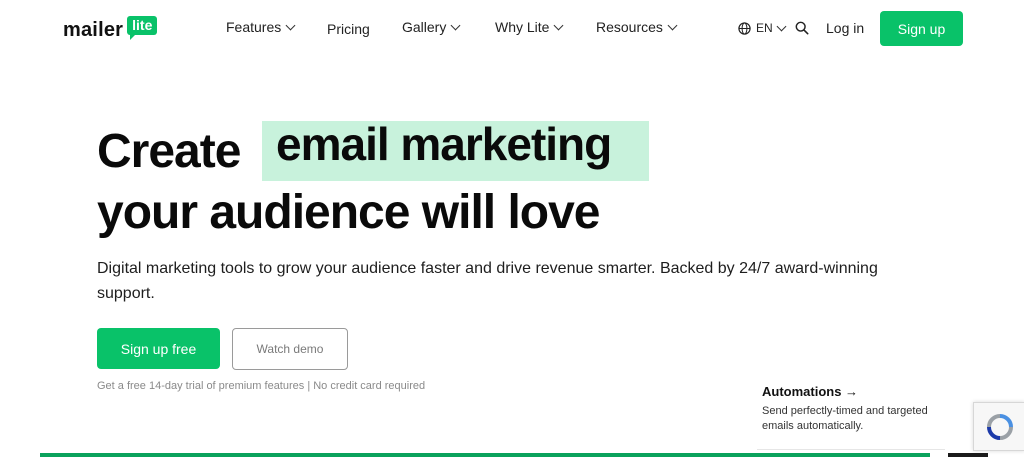  What do you see at coordinates (968, 455) in the screenshot?
I see `section-bottom-edge-dark` at bounding box center [968, 455].